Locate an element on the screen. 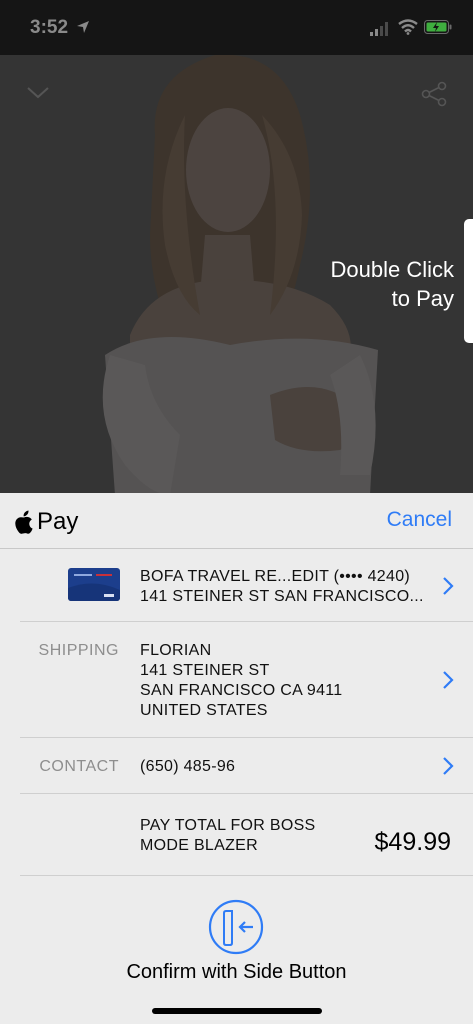 This screenshot has height=1024, width=473. pay-wordmark: Pay is located at coordinates (58, 521).